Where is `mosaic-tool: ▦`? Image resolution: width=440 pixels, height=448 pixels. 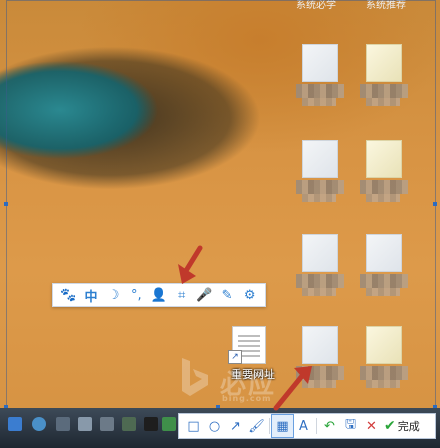
mosaic-tool: ▦ is located at coordinates (282, 426).